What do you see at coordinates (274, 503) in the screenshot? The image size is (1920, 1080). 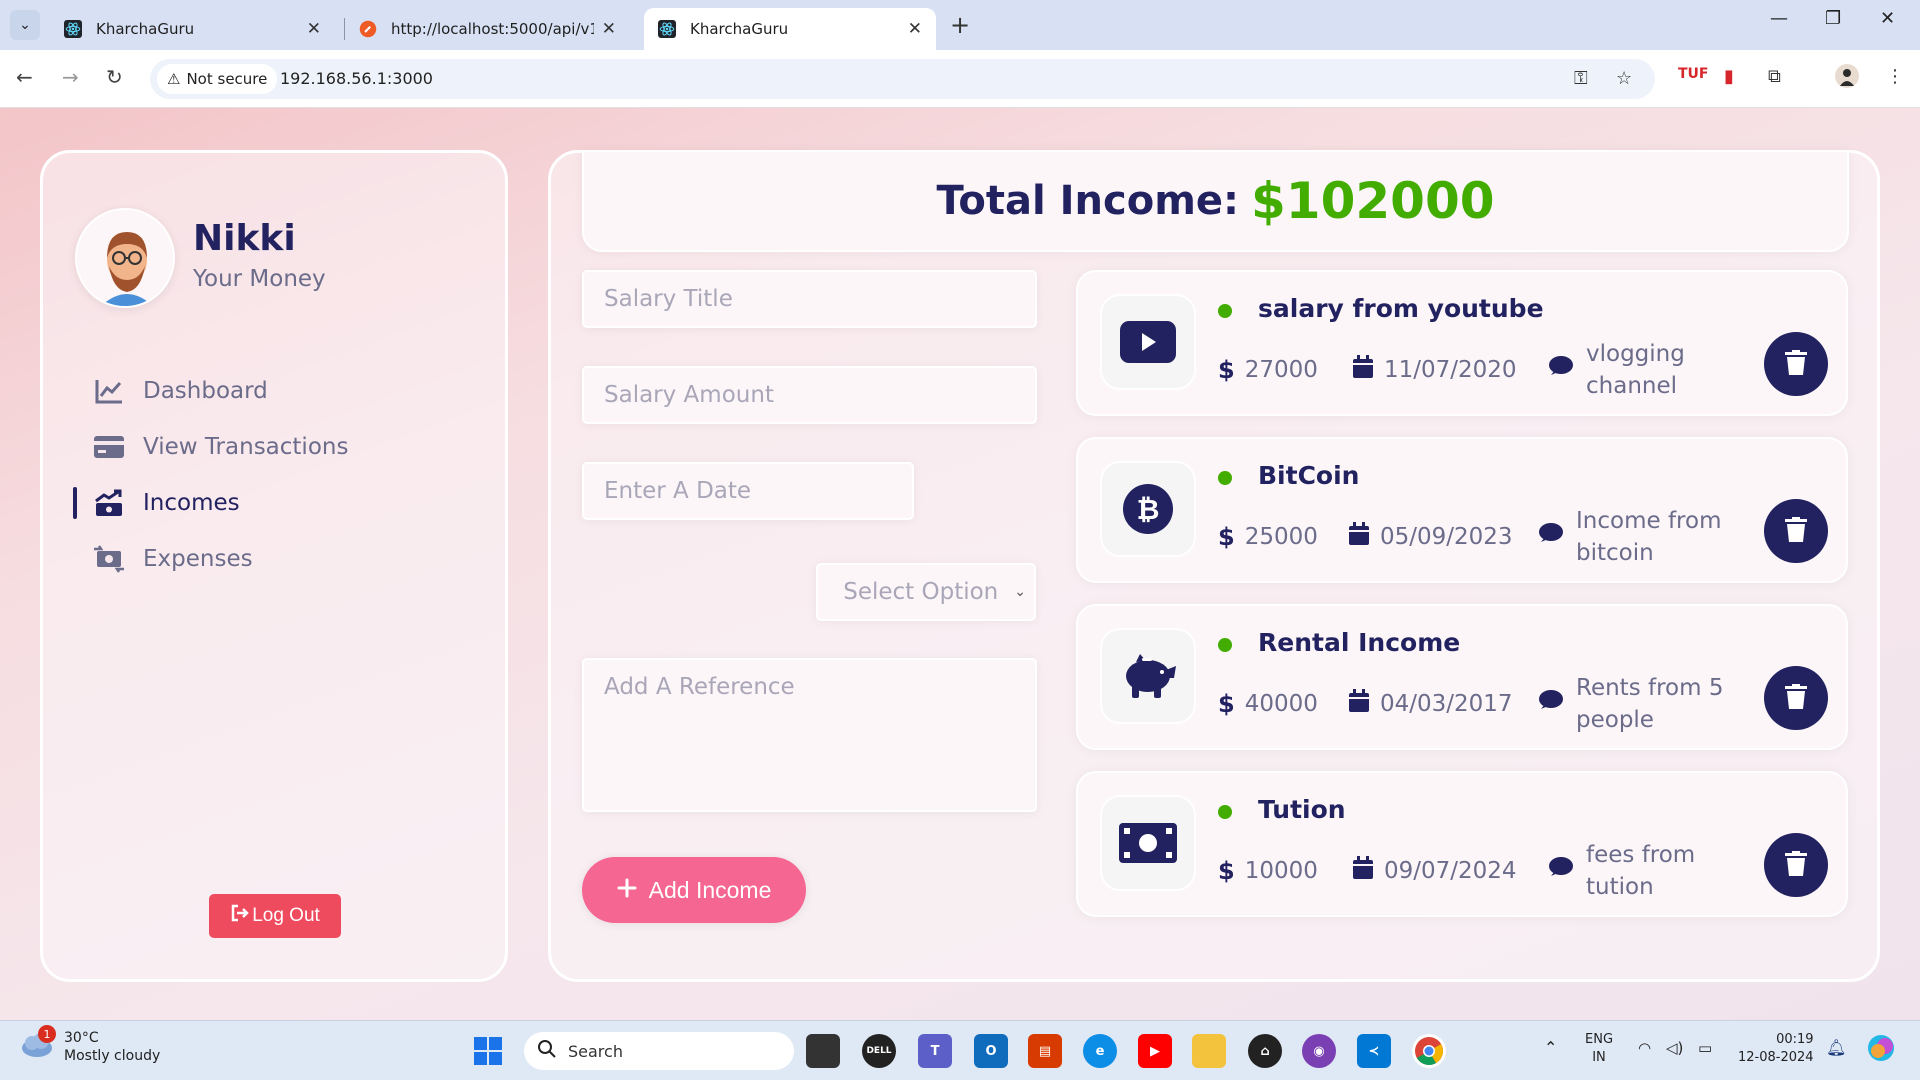 I see `sidebar-item-incomes: Incomes` at bounding box center [274, 503].